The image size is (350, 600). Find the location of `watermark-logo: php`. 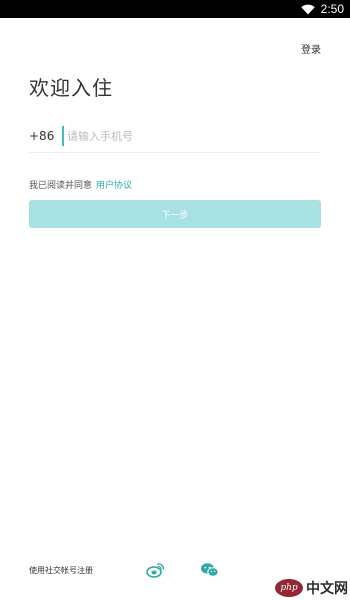

watermark-logo: php is located at coordinates (289, 588).